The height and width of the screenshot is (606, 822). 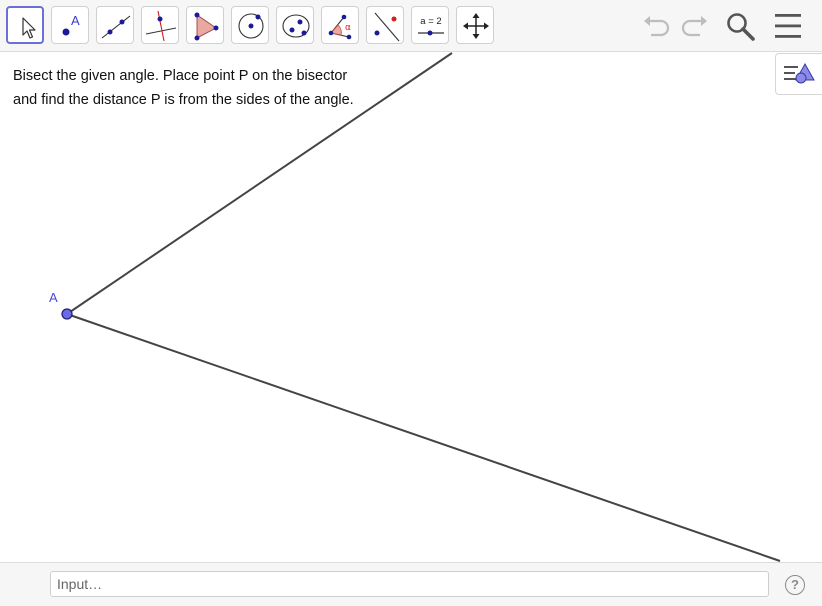 I want to click on move-arrow-icon, so click(x=29, y=28).